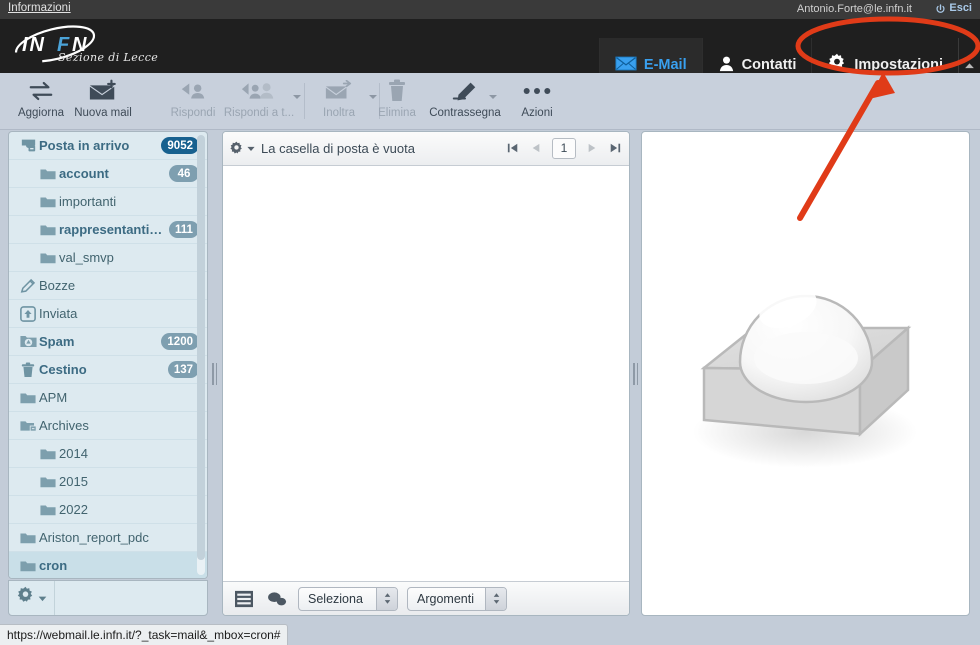 Image resolution: width=980 pixels, height=645 pixels. Describe the element at coordinates (108, 258) in the screenshot. I see `folder-item-val-smvp: val_smvp` at that location.